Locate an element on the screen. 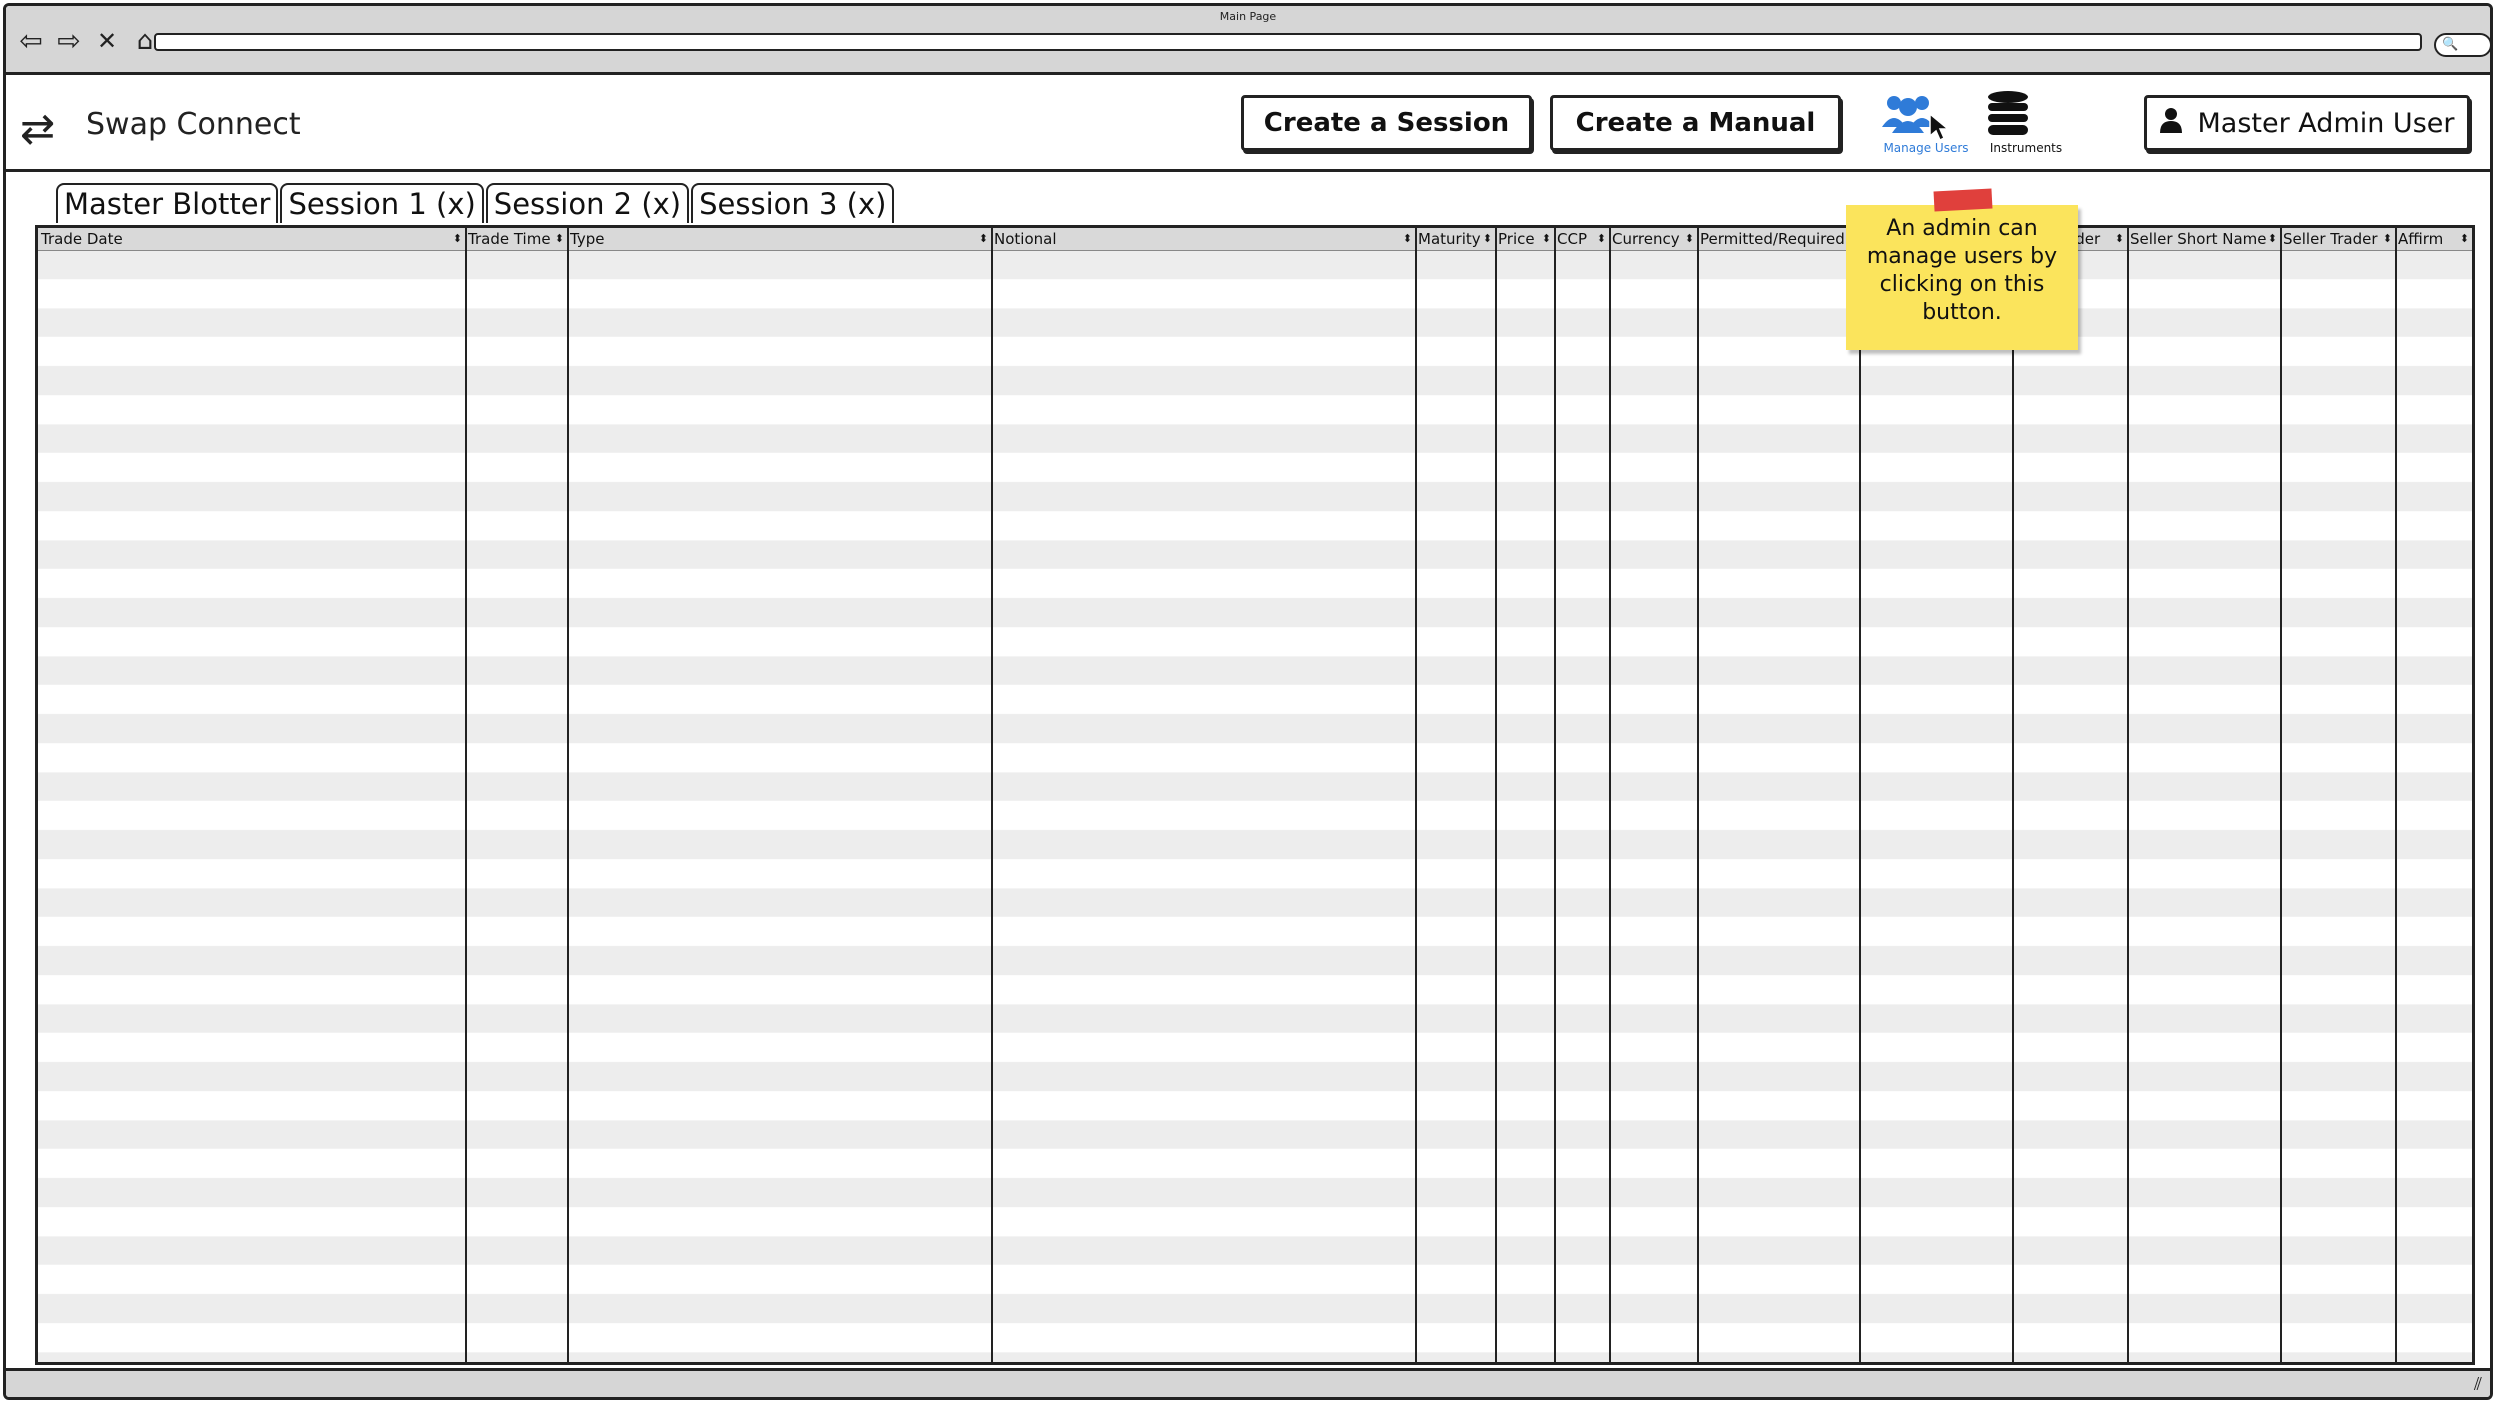  column-header-affirm: Affirm ⬍ is located at coordinates (2433, 239).